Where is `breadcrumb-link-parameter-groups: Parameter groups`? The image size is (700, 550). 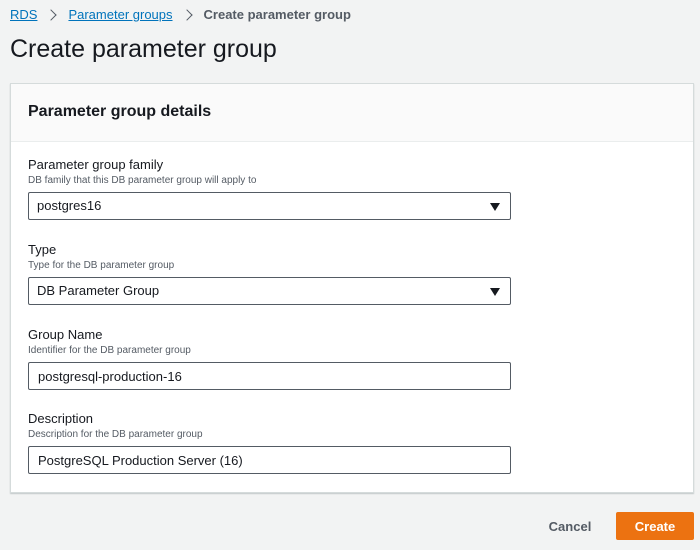 breadcrumb-link-parameter-groups: Parameter groups is located at coordinates (120, 15).